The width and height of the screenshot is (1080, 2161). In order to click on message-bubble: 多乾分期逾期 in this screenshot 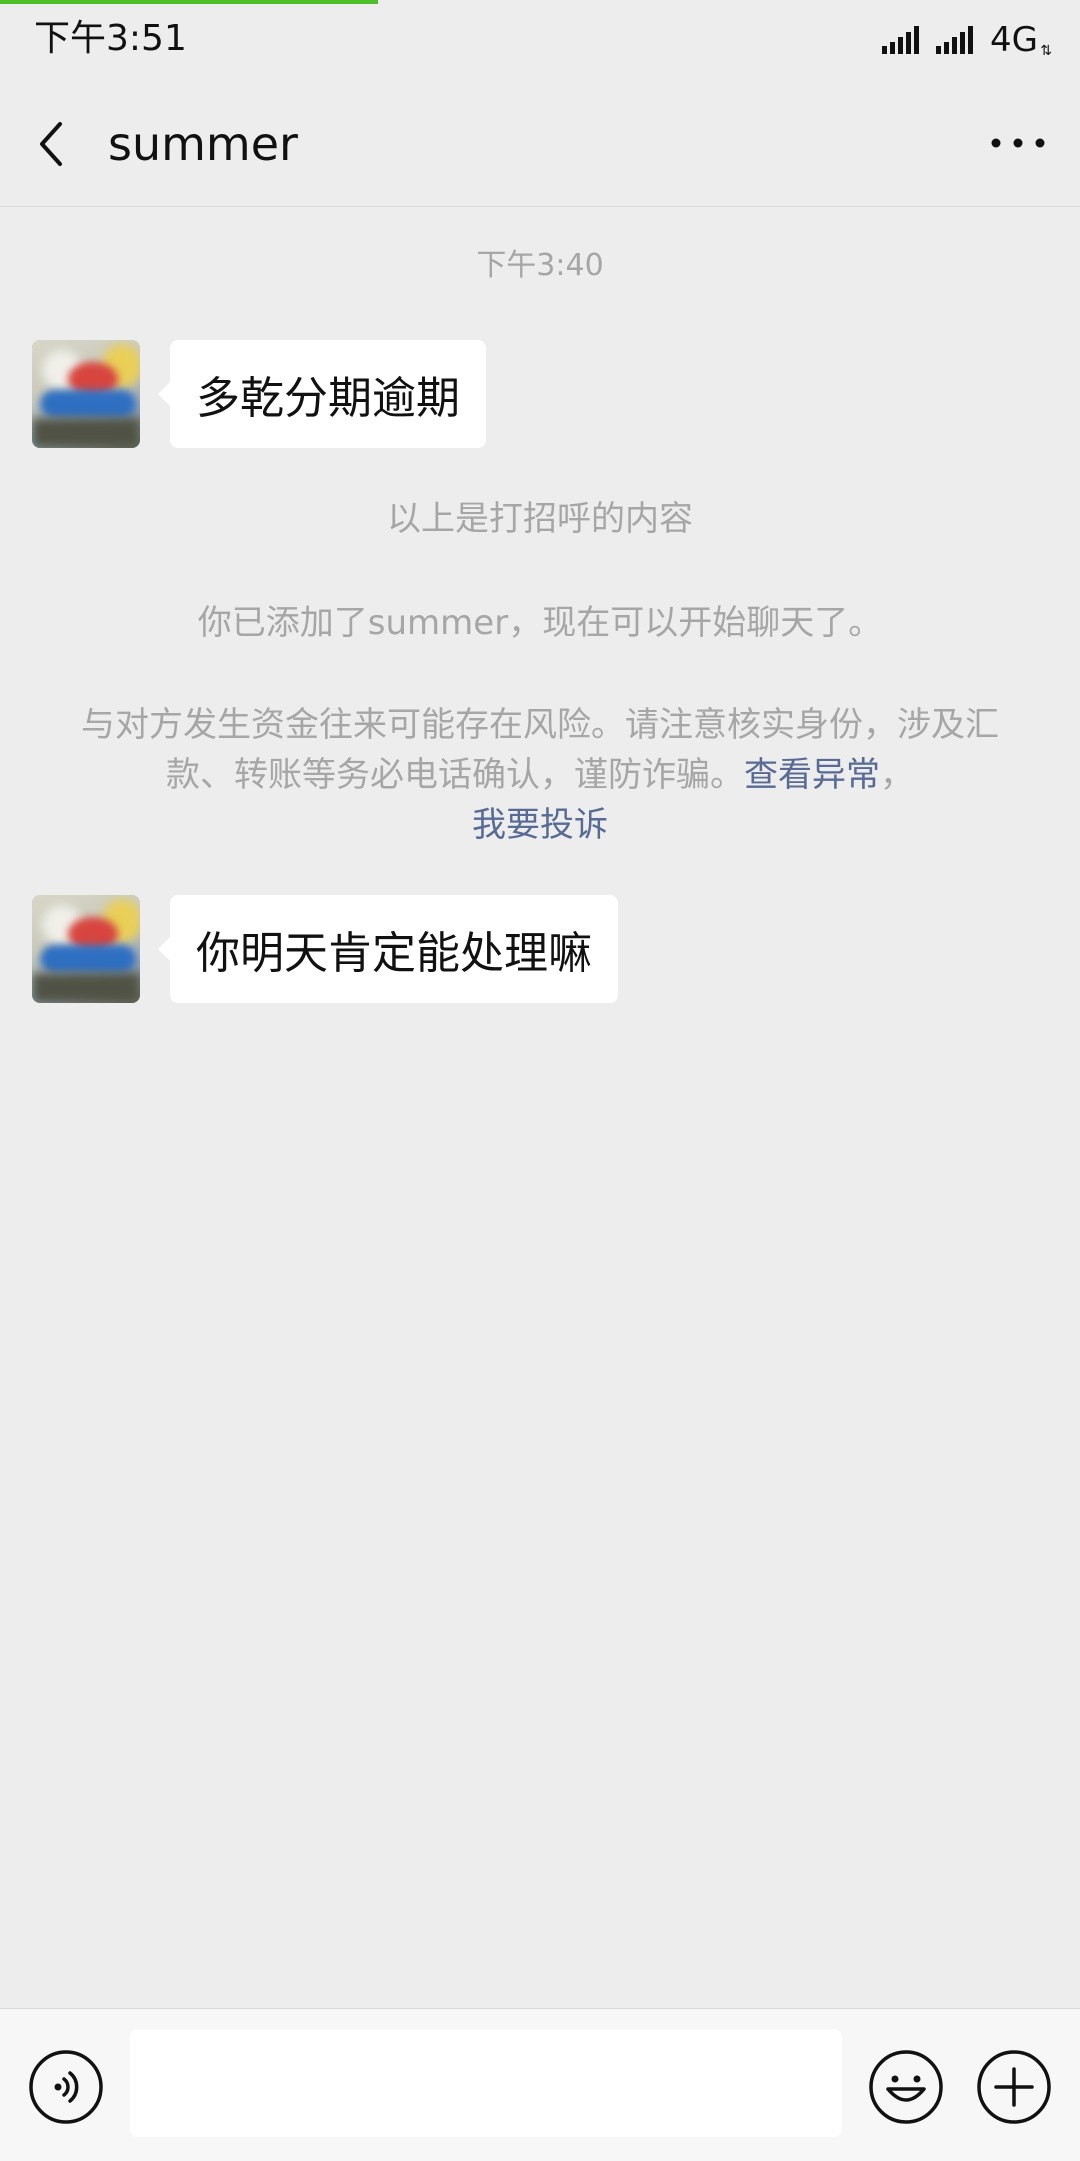, I will do `click(322, 394)`.